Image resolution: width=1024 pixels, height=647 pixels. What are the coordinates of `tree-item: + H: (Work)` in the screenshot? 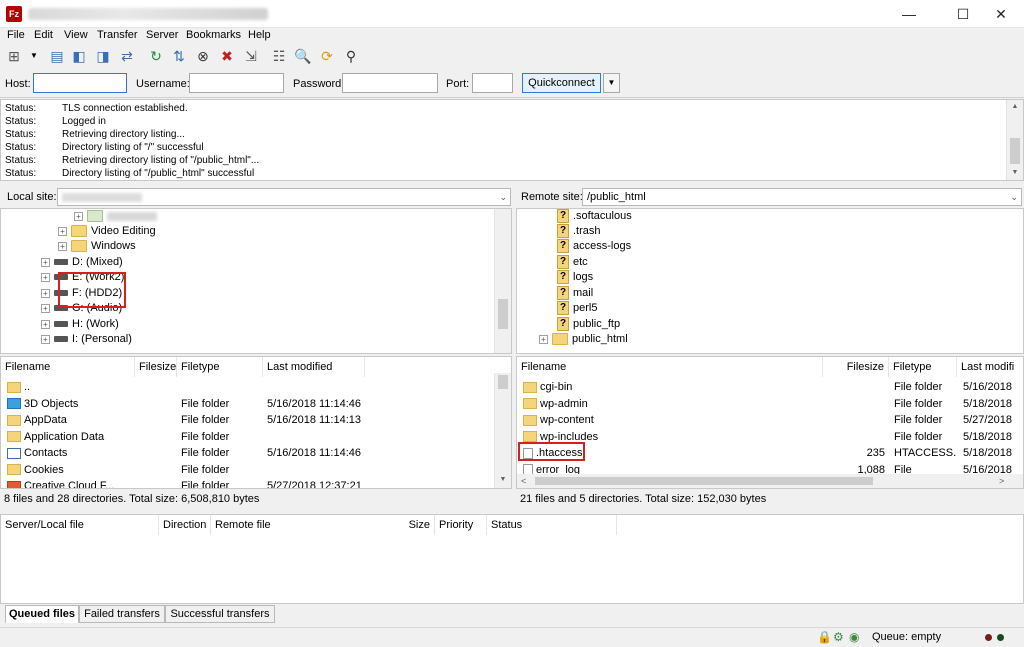 It's located at (80, 324).